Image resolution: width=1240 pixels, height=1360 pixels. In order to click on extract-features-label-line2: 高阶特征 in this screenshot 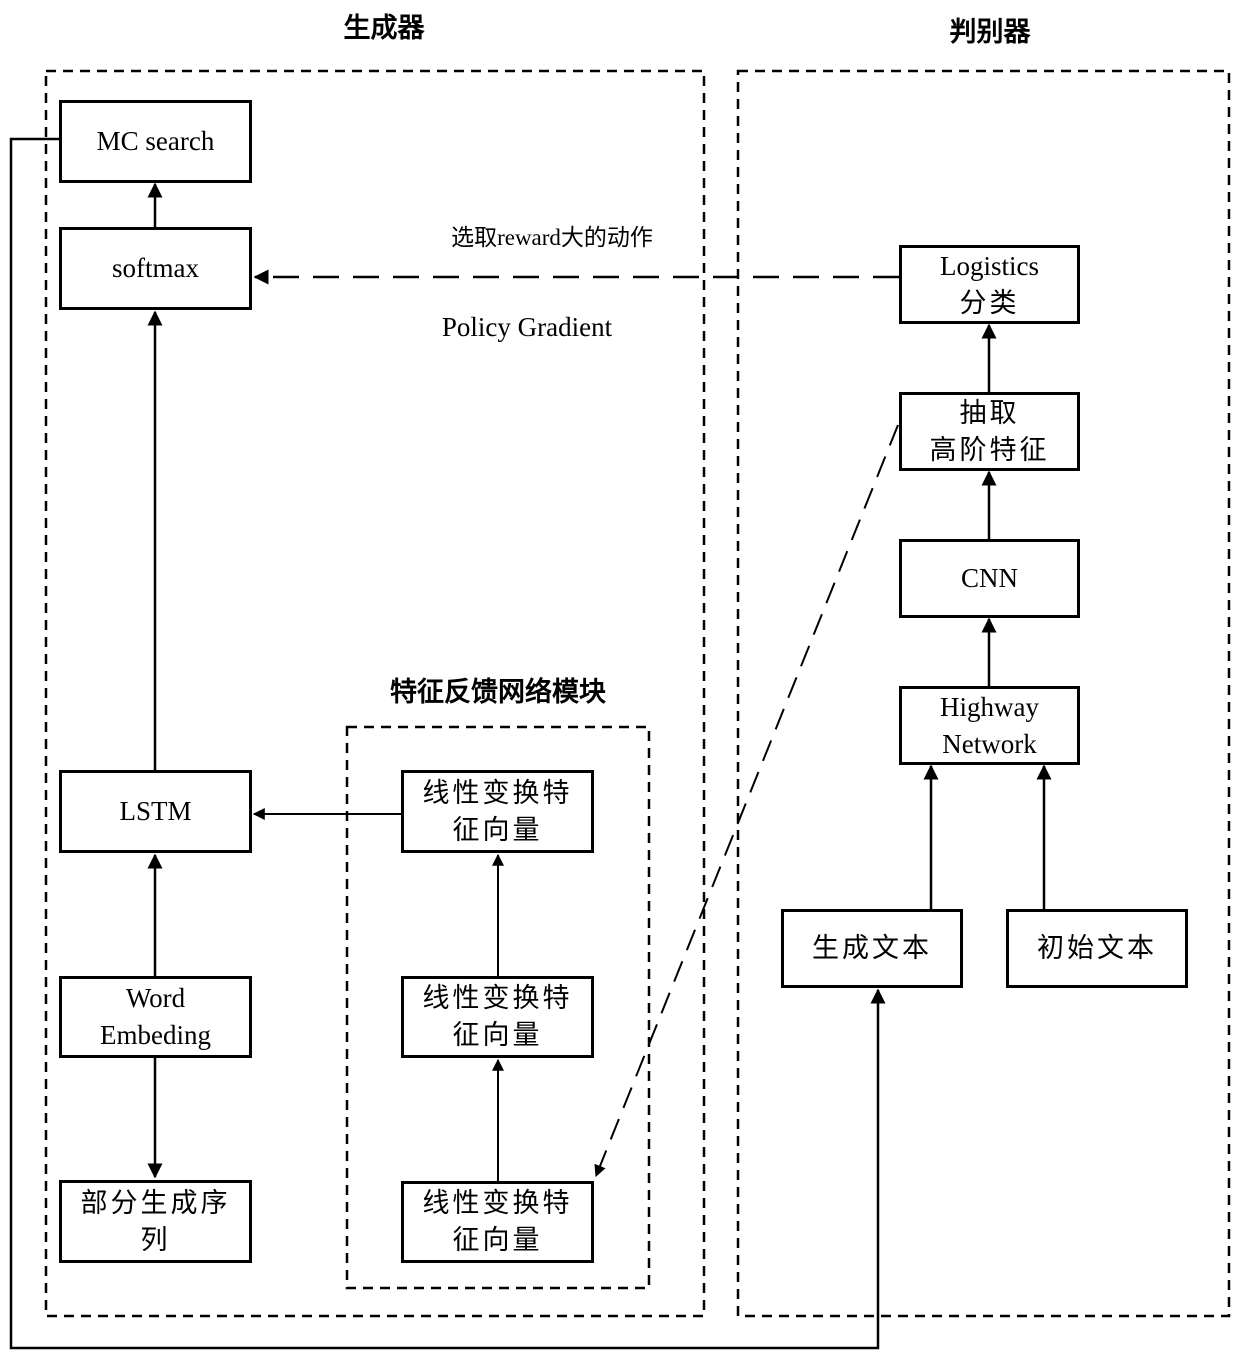, I will do `click(989, 449)`.